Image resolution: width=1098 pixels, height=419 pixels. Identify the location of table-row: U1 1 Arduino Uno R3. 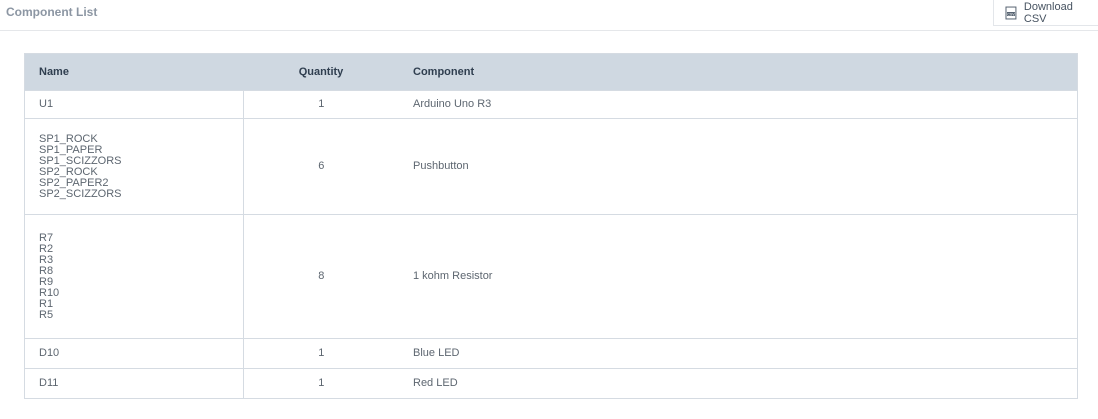
(551, 104).